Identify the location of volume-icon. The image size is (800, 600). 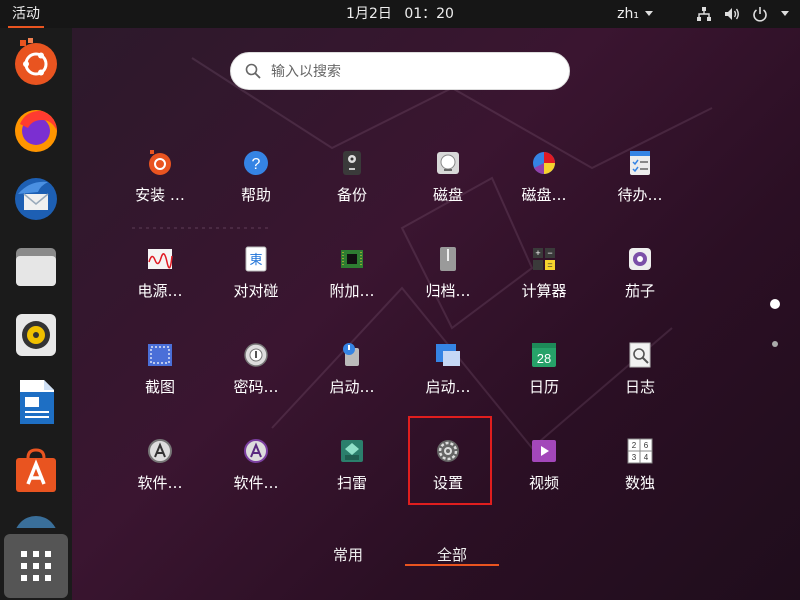
(732, 14).